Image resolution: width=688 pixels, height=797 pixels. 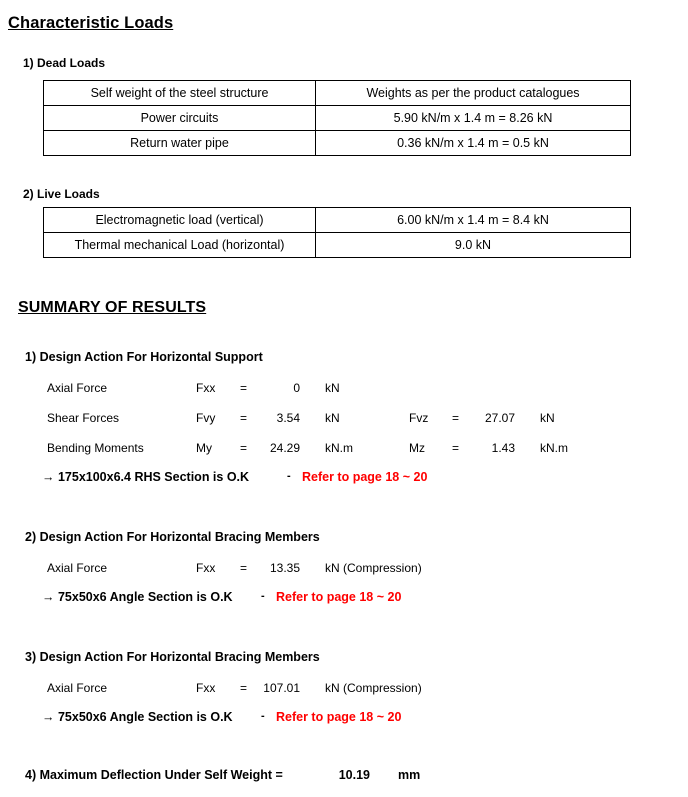 What do you see at coordinates (419, 418) in the screenshot?
I see `data-row-symbol-secondary: Fvz` at bounding box center [419, 418].